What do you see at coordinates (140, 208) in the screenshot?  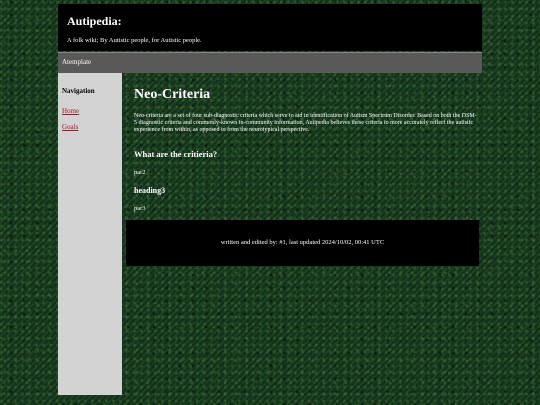 I see `paragraph-3: par3` at bounding box center [140, 208].